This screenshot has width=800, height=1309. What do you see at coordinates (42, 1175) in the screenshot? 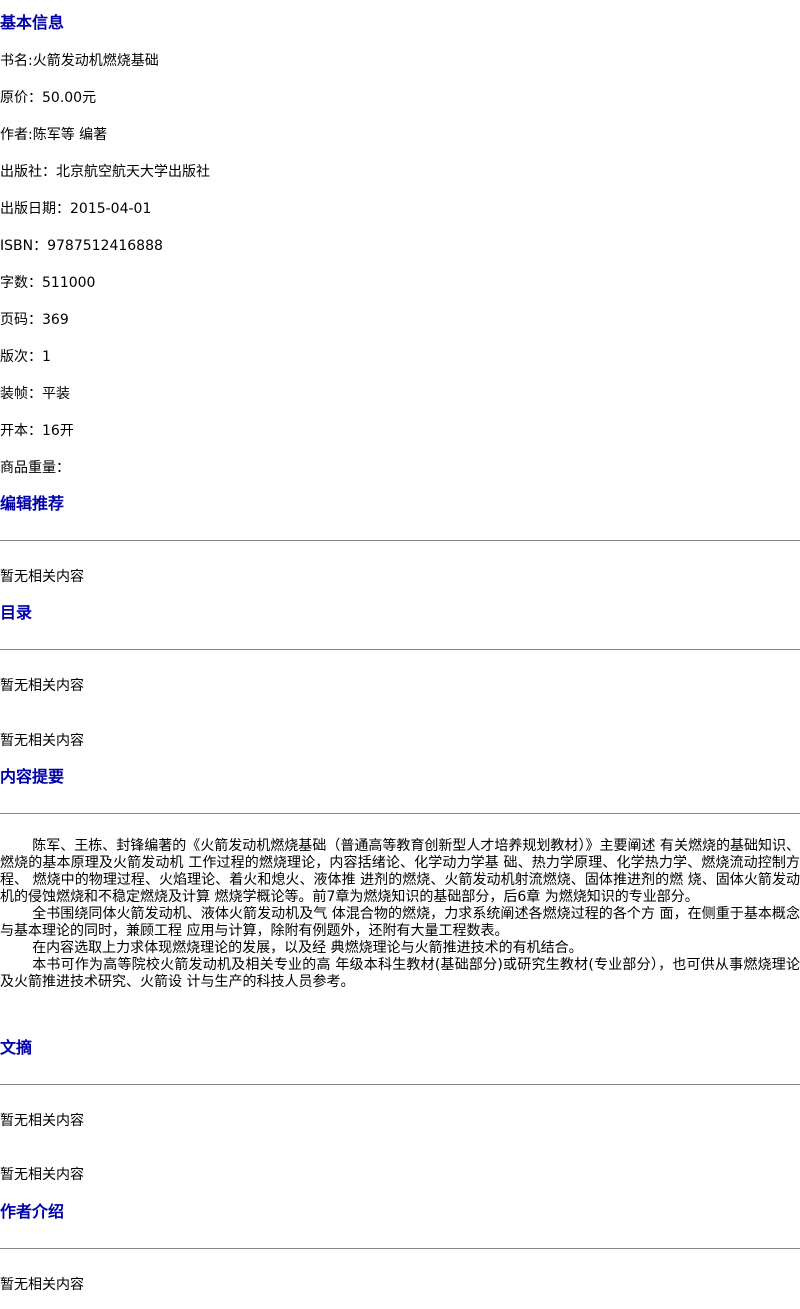
I see `excerpt-text-secondary: 暂无相关内容` at bounding box center [42, 1175].